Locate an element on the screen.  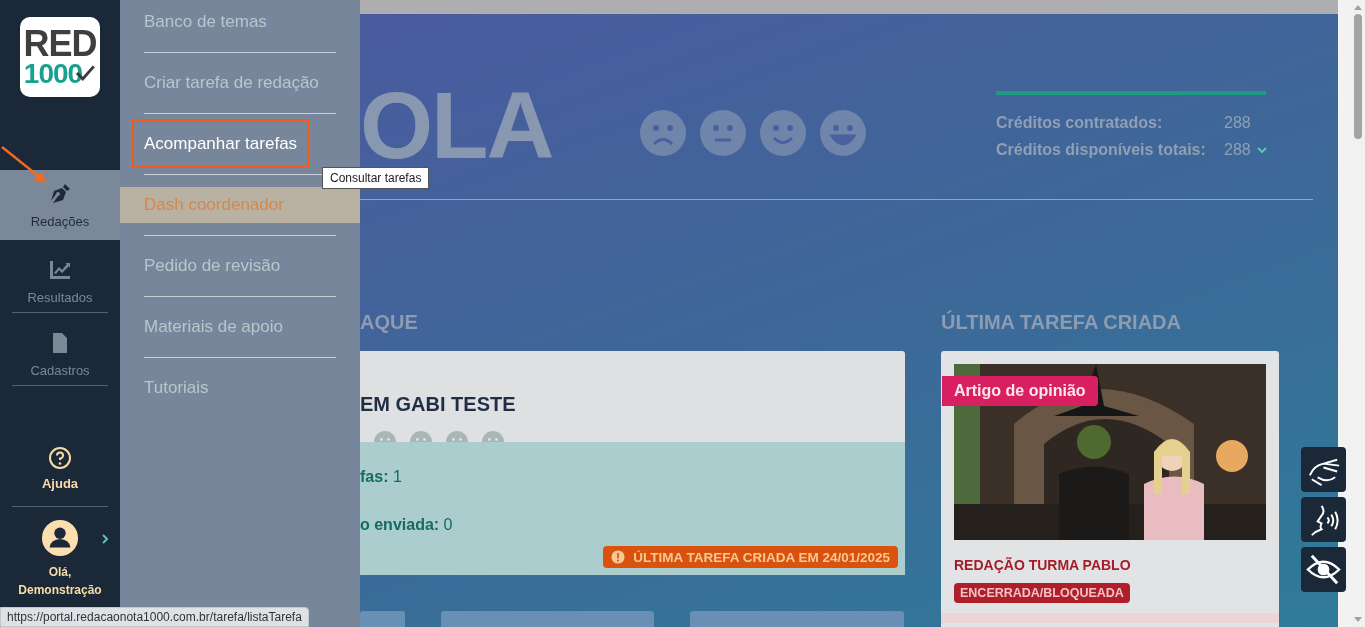
help-button: Ajuda is located at coordinates (60, 468).